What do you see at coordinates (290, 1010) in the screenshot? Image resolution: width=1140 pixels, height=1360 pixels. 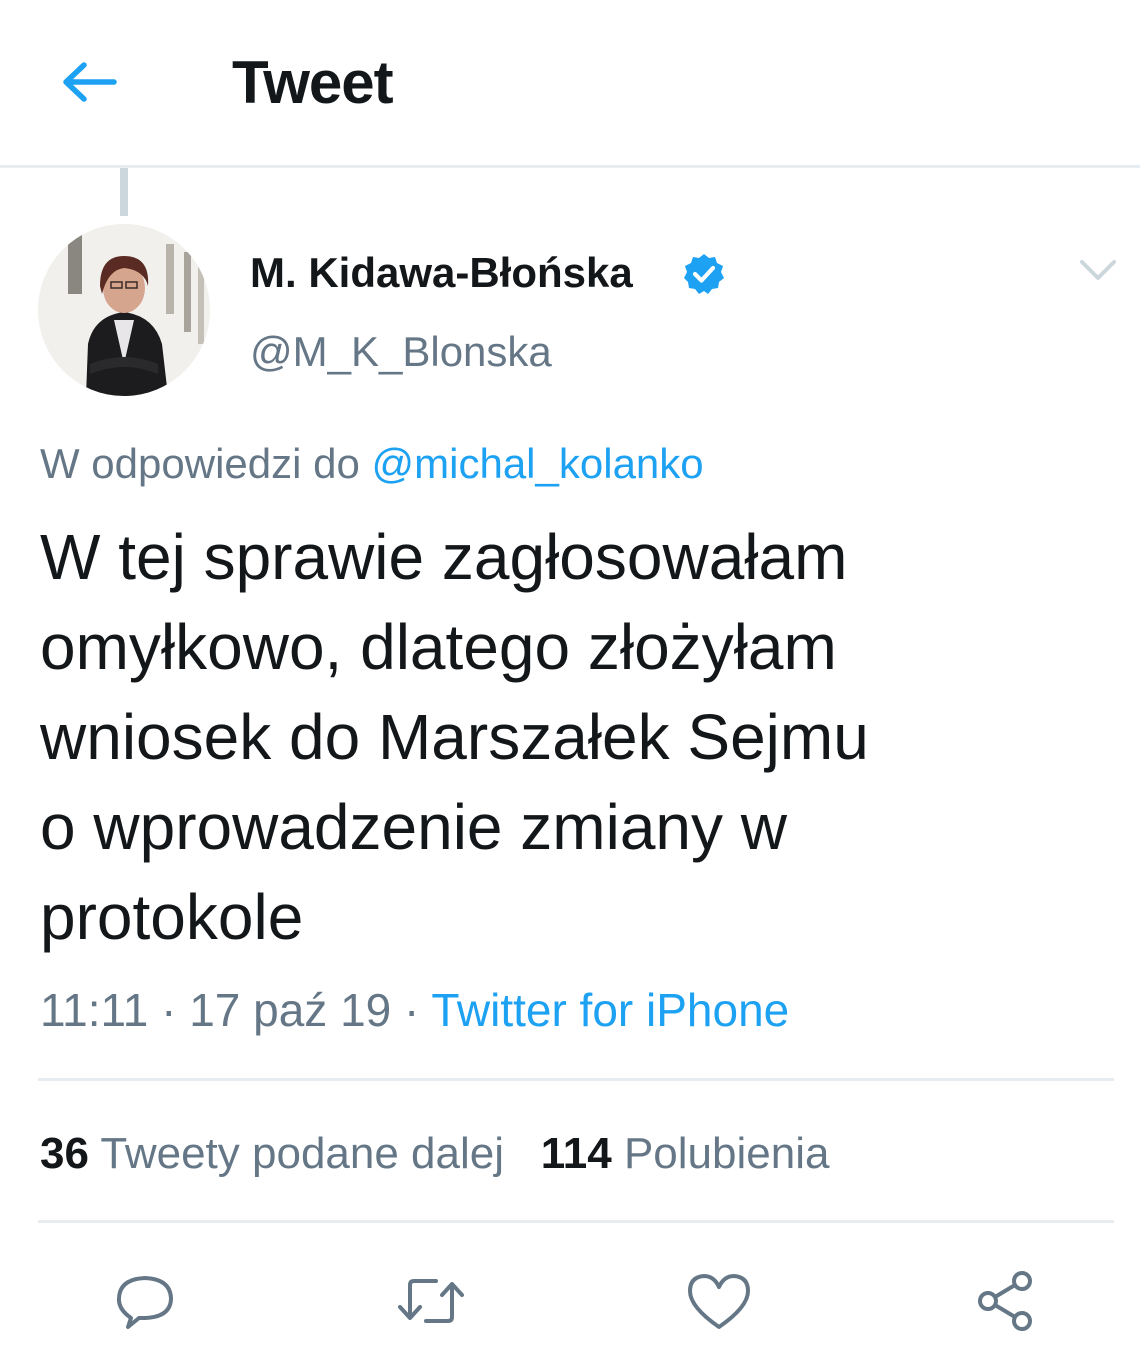 I see `tweet-date: 17 paź 19` at bounding box center [290, 1010].